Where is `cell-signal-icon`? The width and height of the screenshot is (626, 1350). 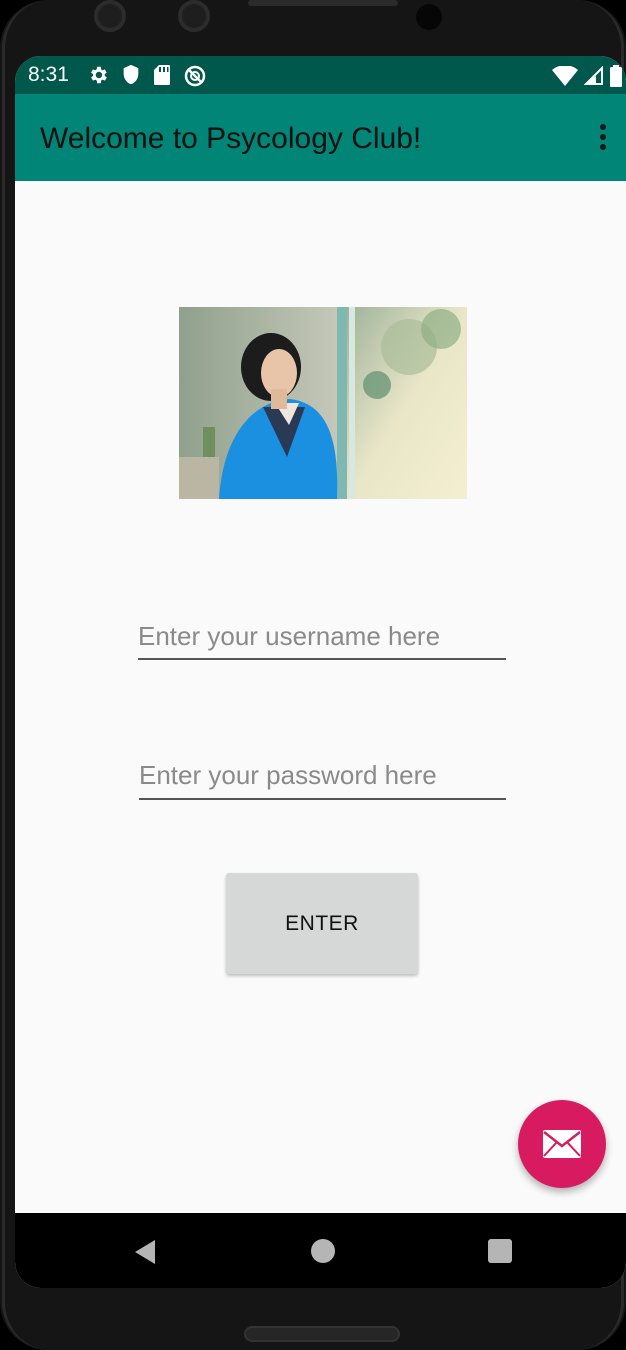
cell-signal-icon is located at coordinates (593, 75).